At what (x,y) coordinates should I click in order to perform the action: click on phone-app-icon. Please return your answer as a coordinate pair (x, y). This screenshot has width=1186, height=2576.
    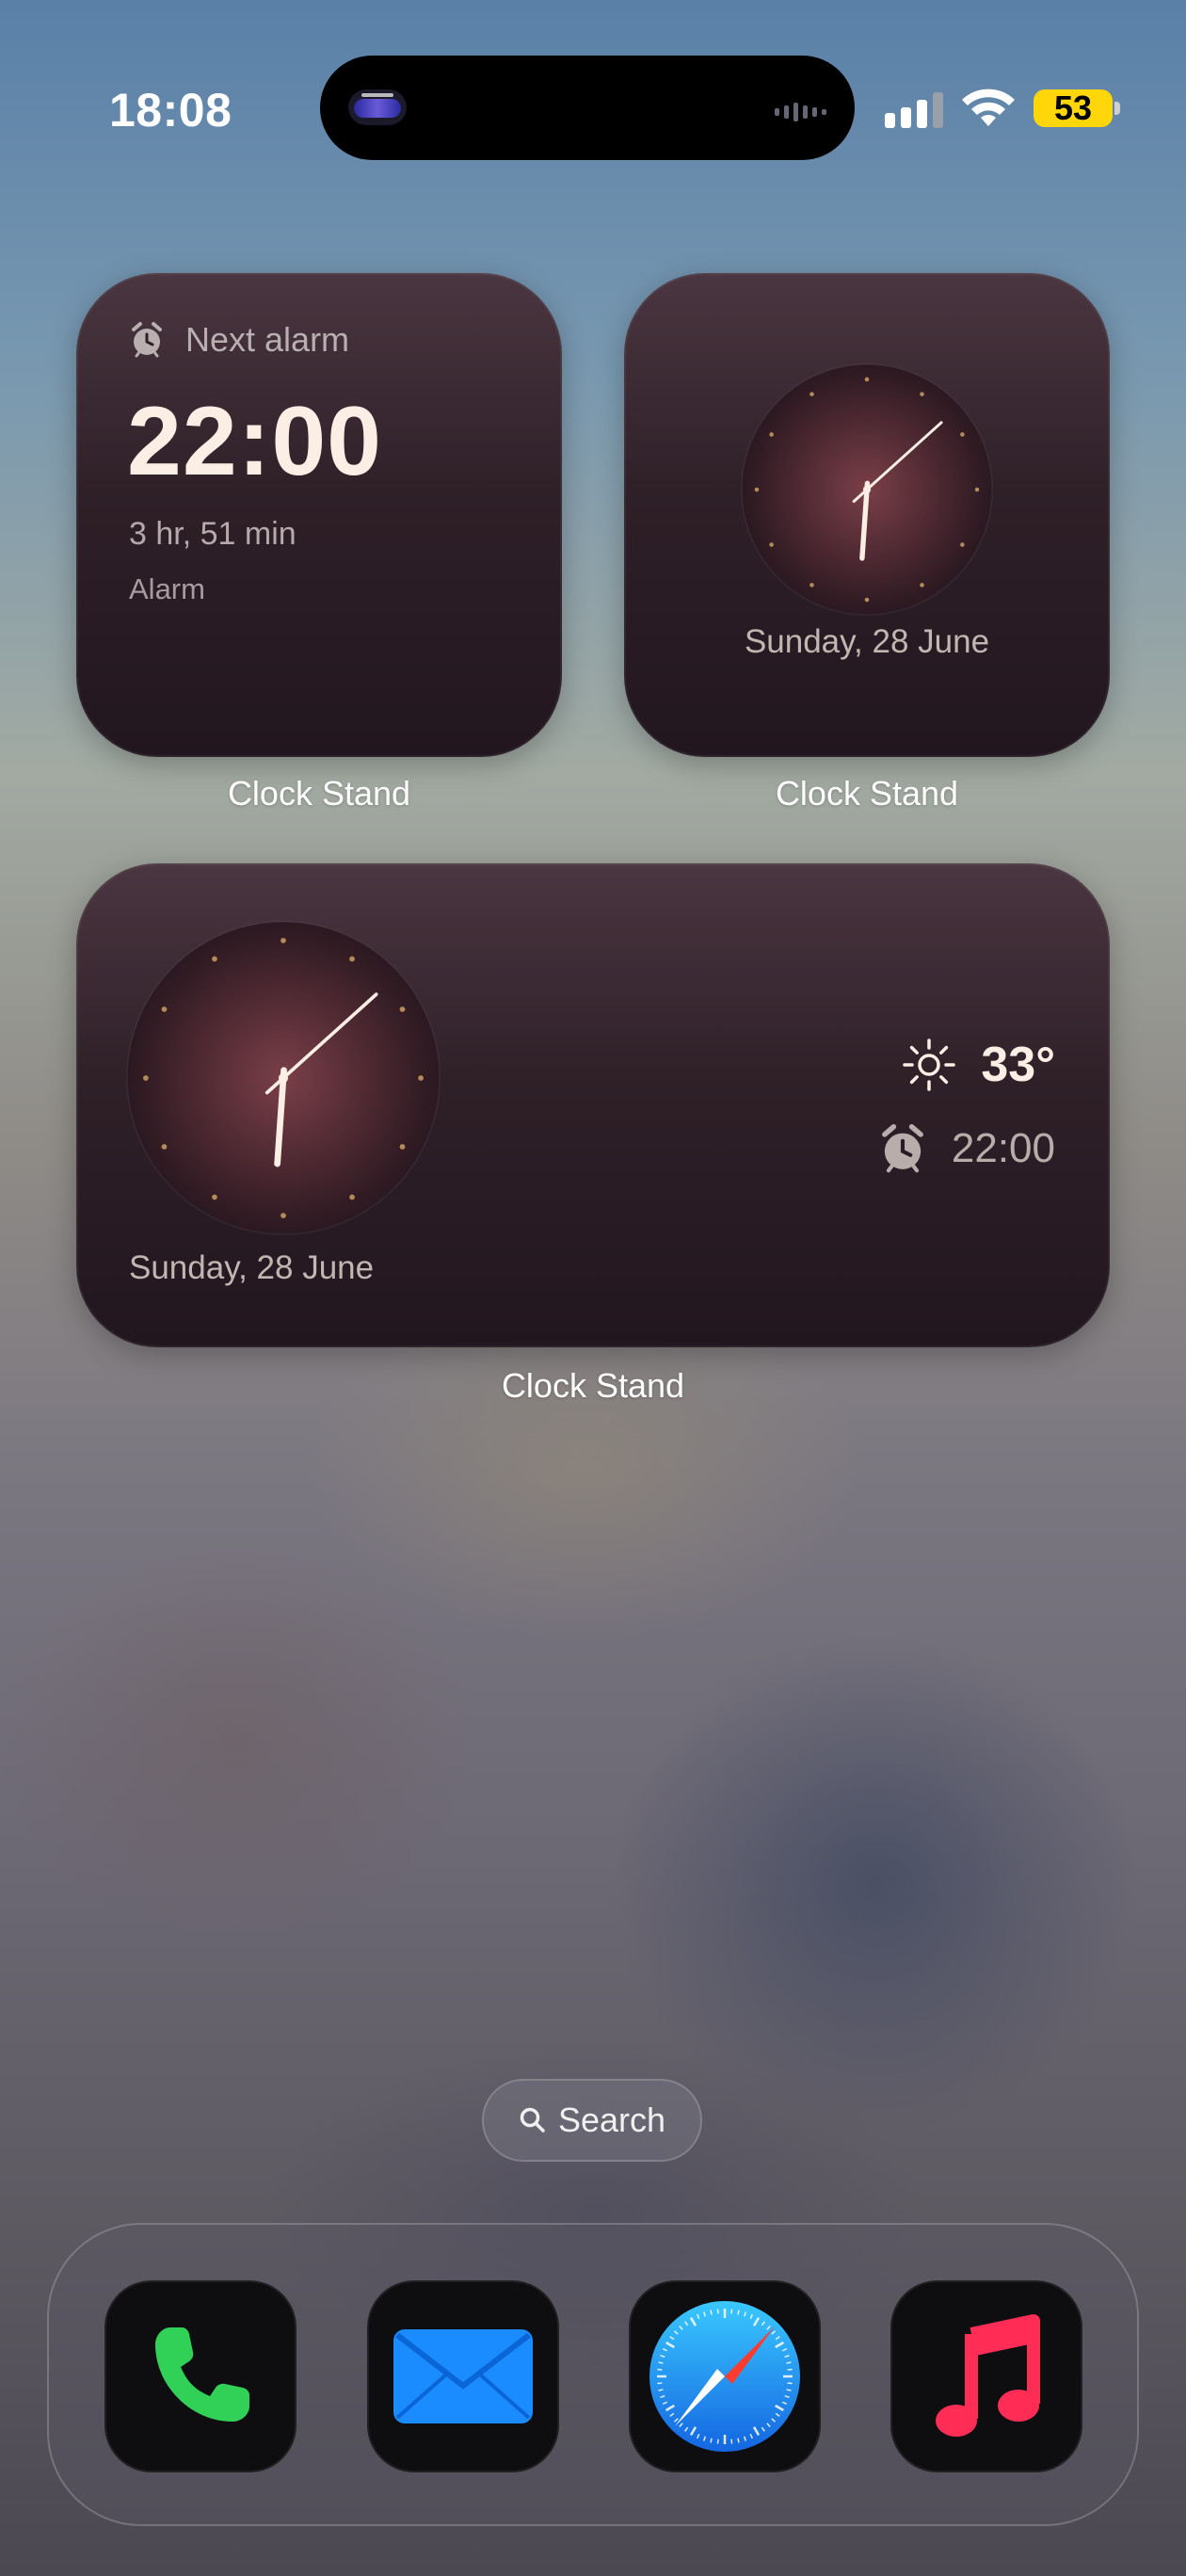
    Looking at the image, I should click on (200, 2376).